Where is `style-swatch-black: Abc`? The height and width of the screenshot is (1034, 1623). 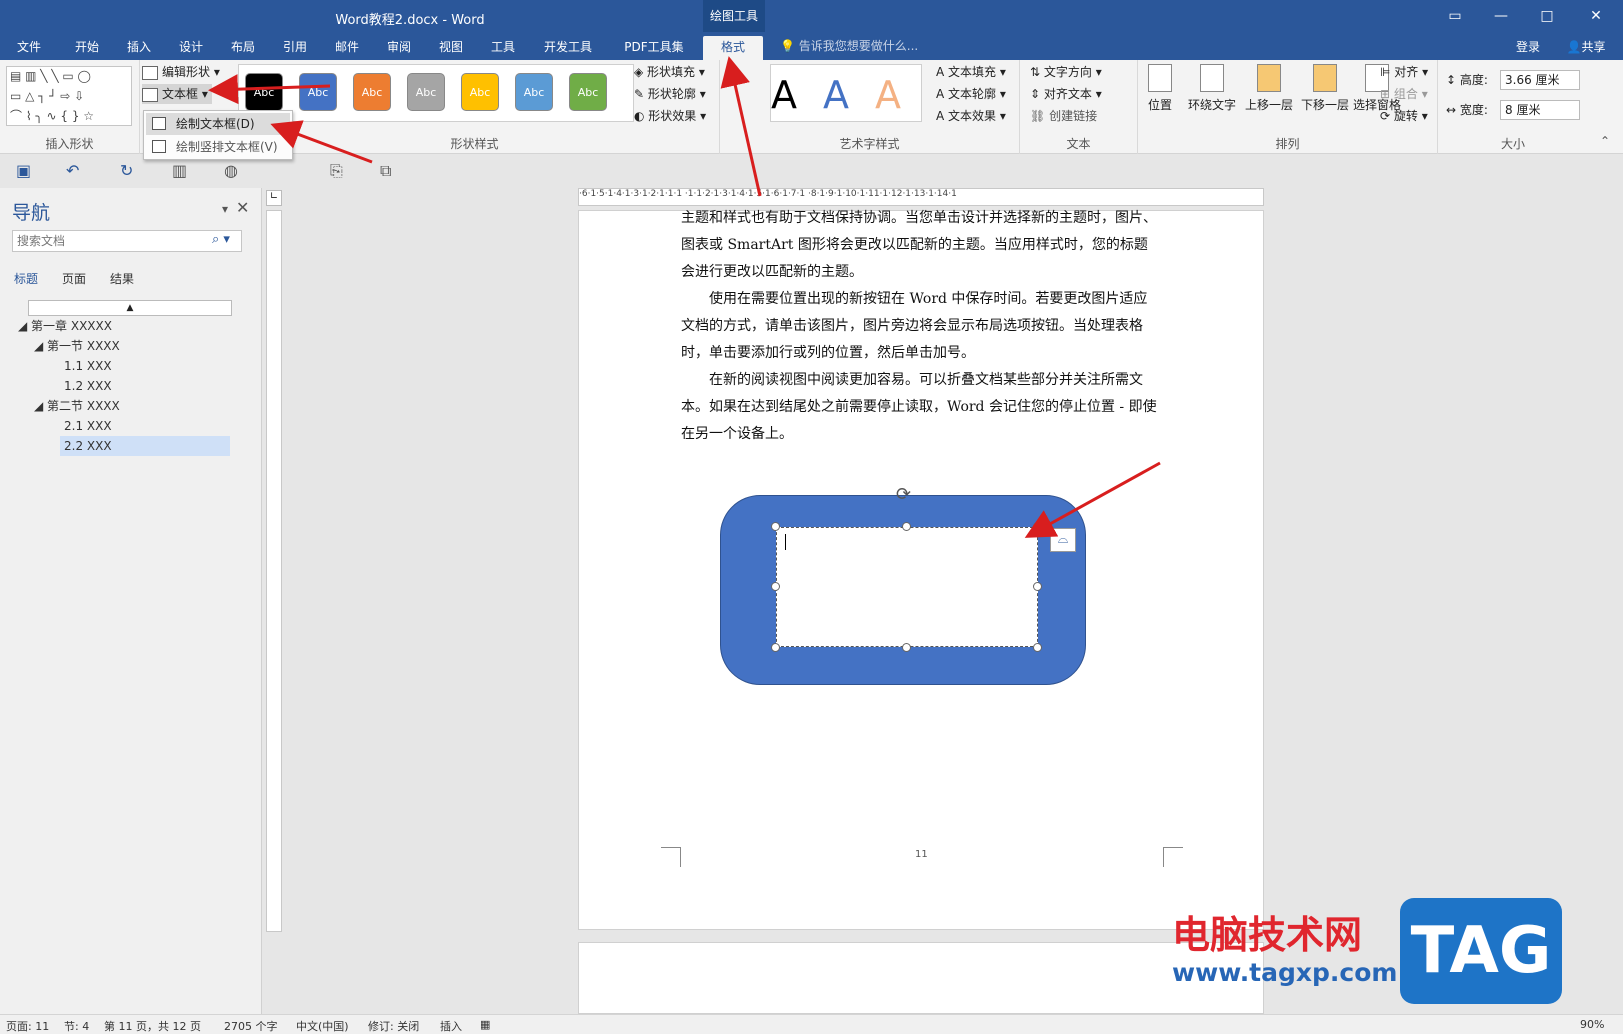
style-swatch-black: Abc is located at coordinates (264, 92).